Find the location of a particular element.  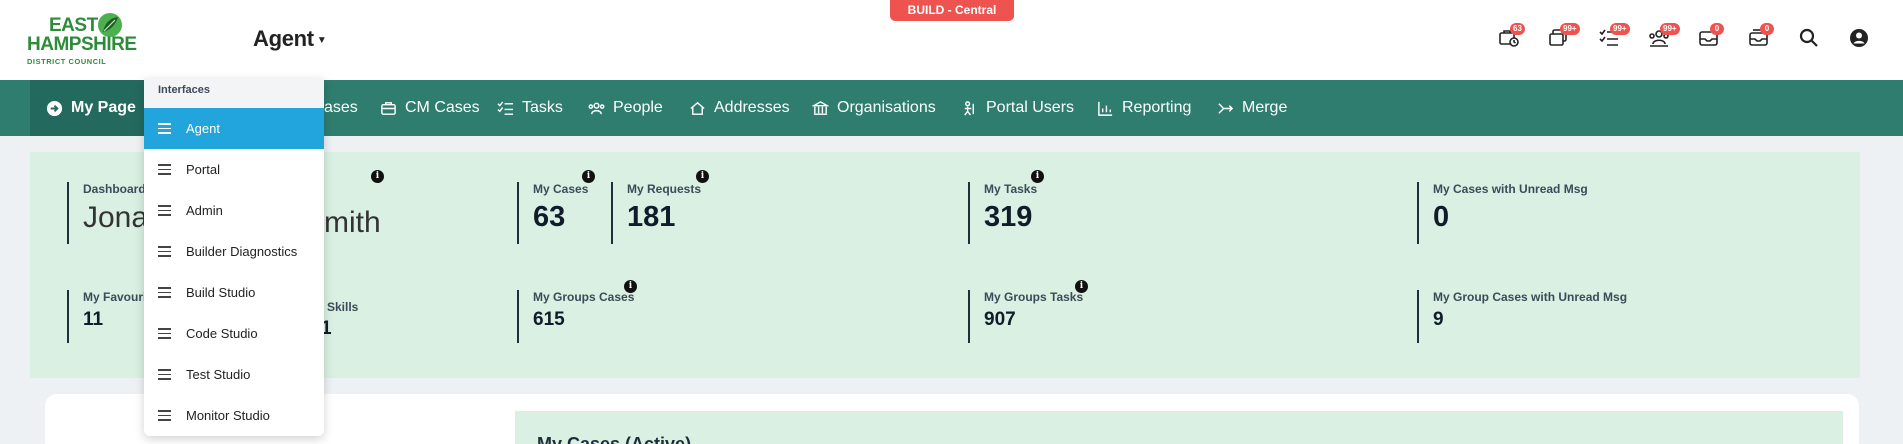

metric-my-requests: My Requests 181 is located at coordinates (656, 213).